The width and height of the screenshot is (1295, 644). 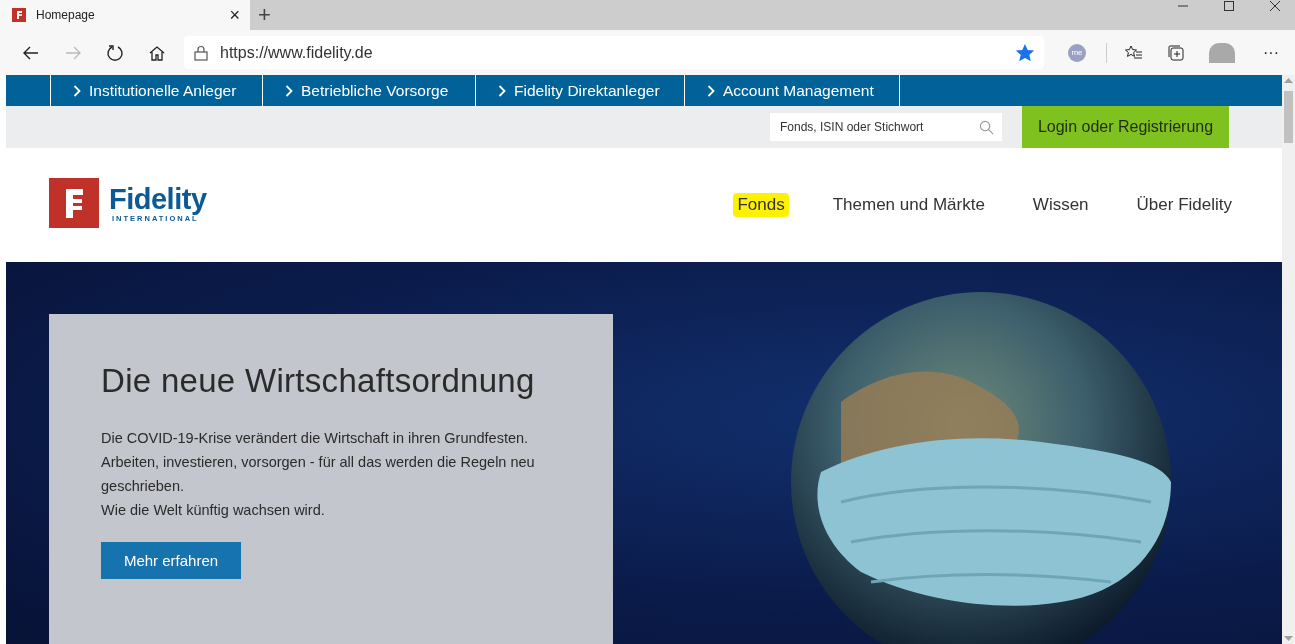 I want to click on main-nav-link: Wissen, so click(x=1060, y=205).